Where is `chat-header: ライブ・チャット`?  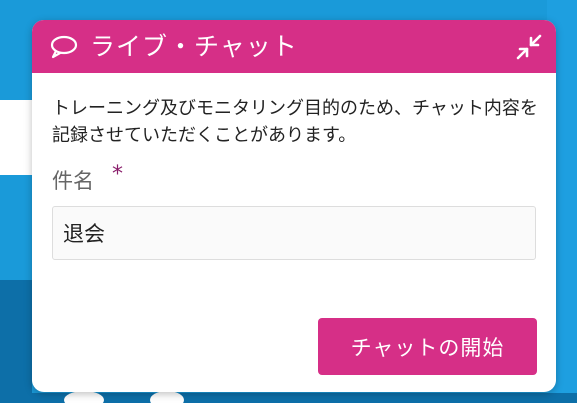
chat-header: ライブ・チャット is located at coordinates (294, 46).